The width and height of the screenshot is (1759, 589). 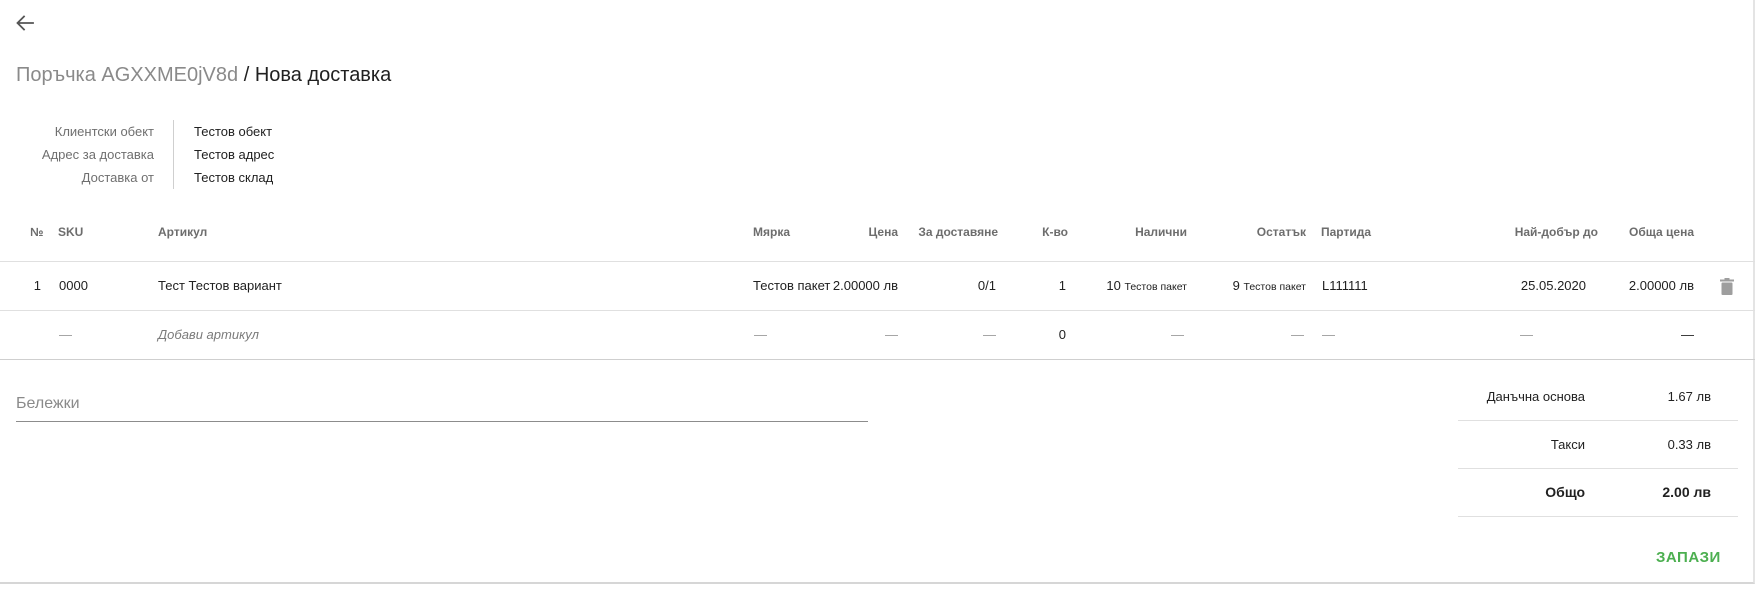 What do you see at coordinates (1598, 493) in the screenshot?
I see `totals-row-total: Общо 2.00 лв` at bounding box center [1598, 493].